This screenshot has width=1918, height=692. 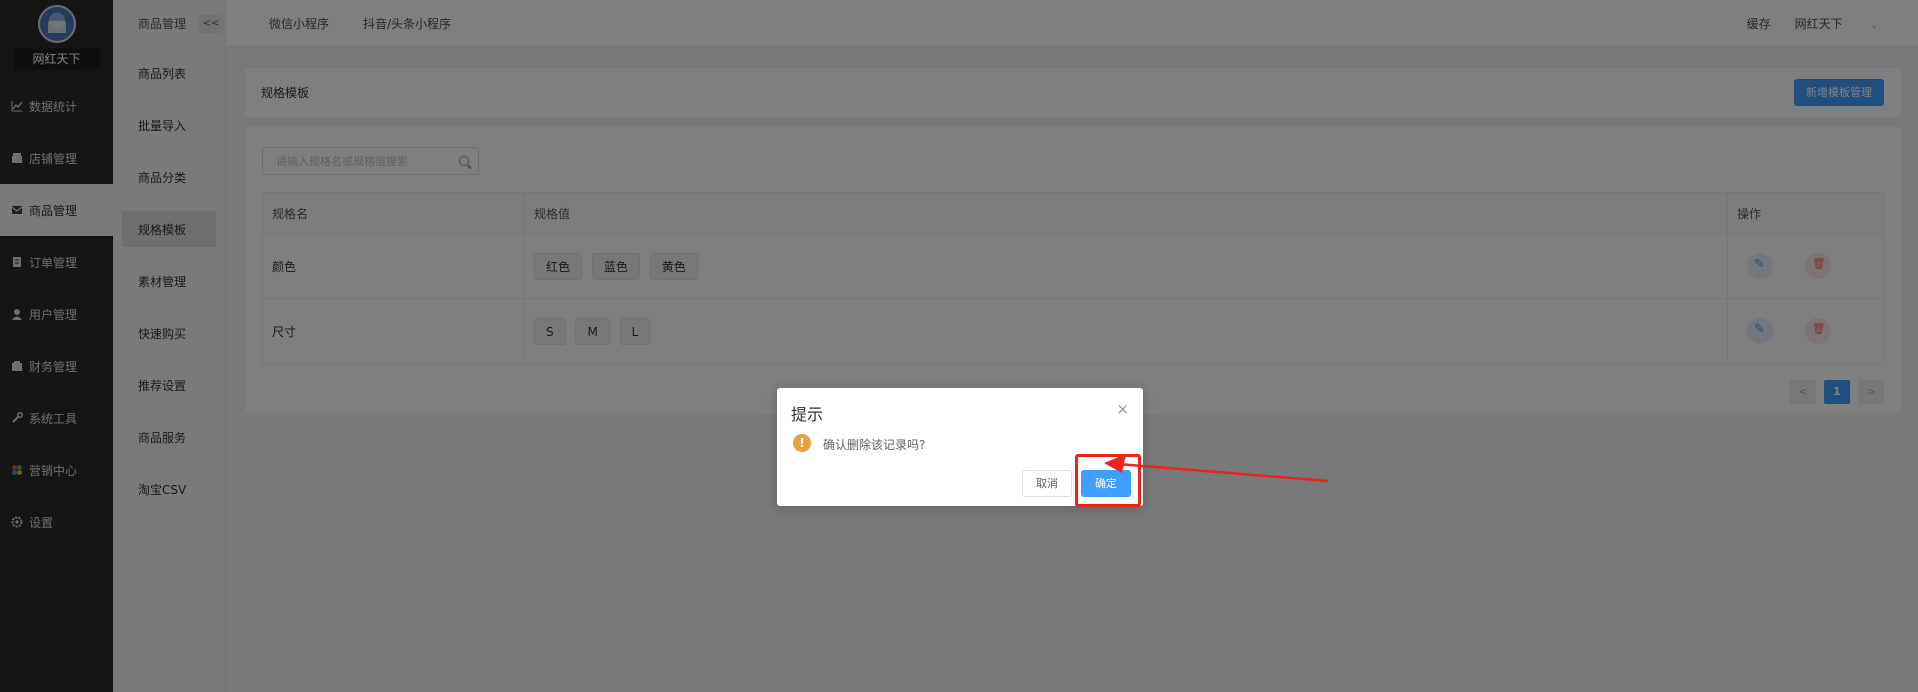 I want to click on close-icon: ×, so click(x=1122, y=409).